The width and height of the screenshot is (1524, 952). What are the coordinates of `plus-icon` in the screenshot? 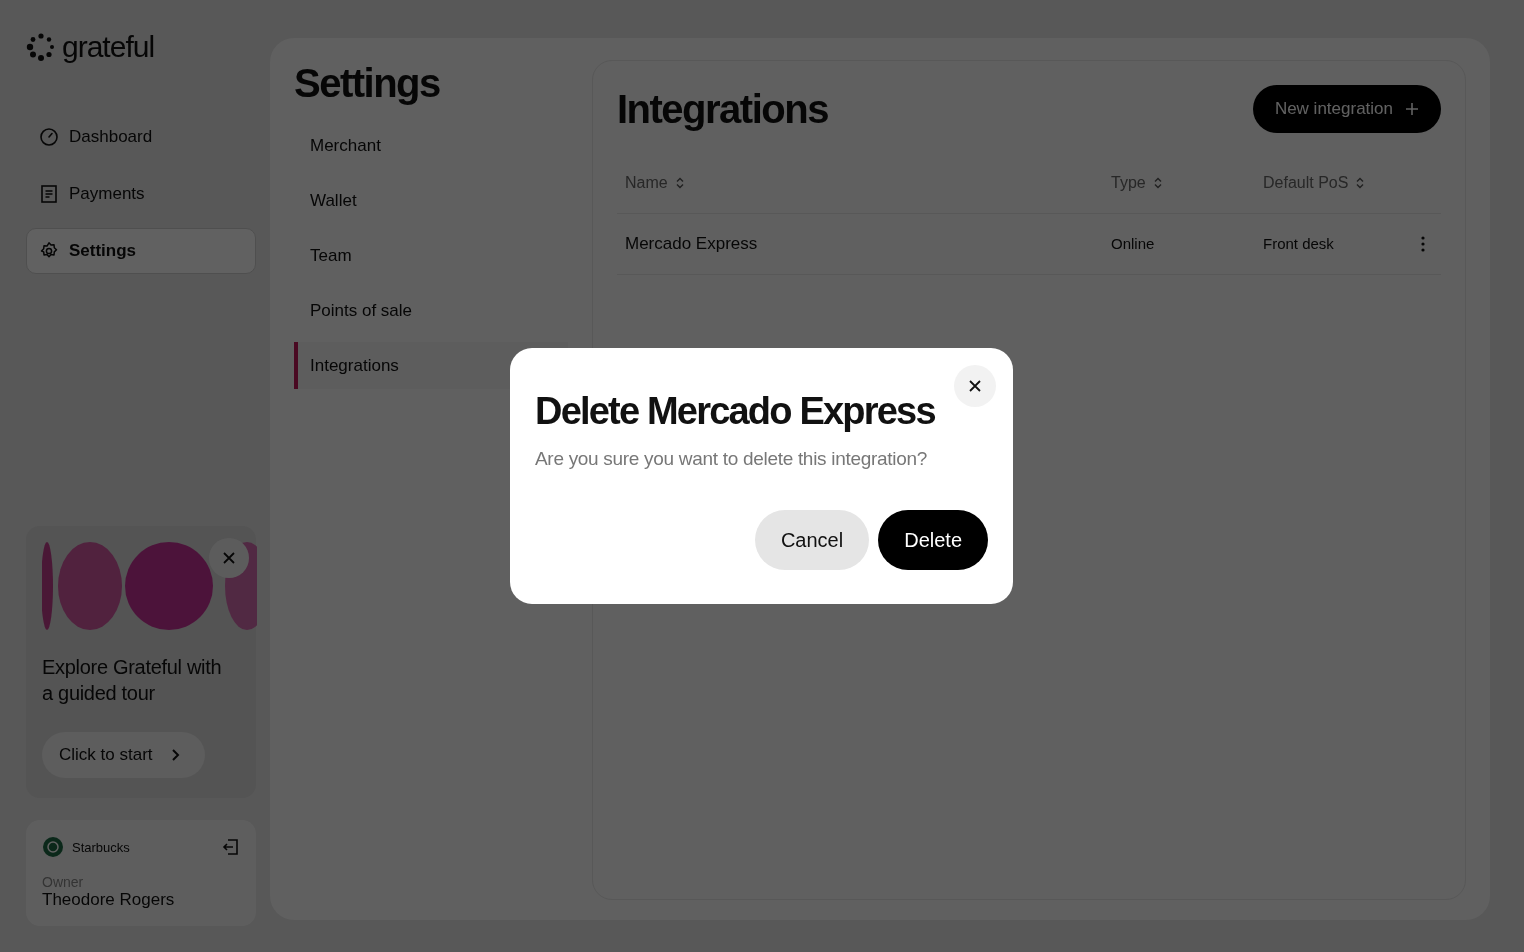 It's located at (1412, 109).